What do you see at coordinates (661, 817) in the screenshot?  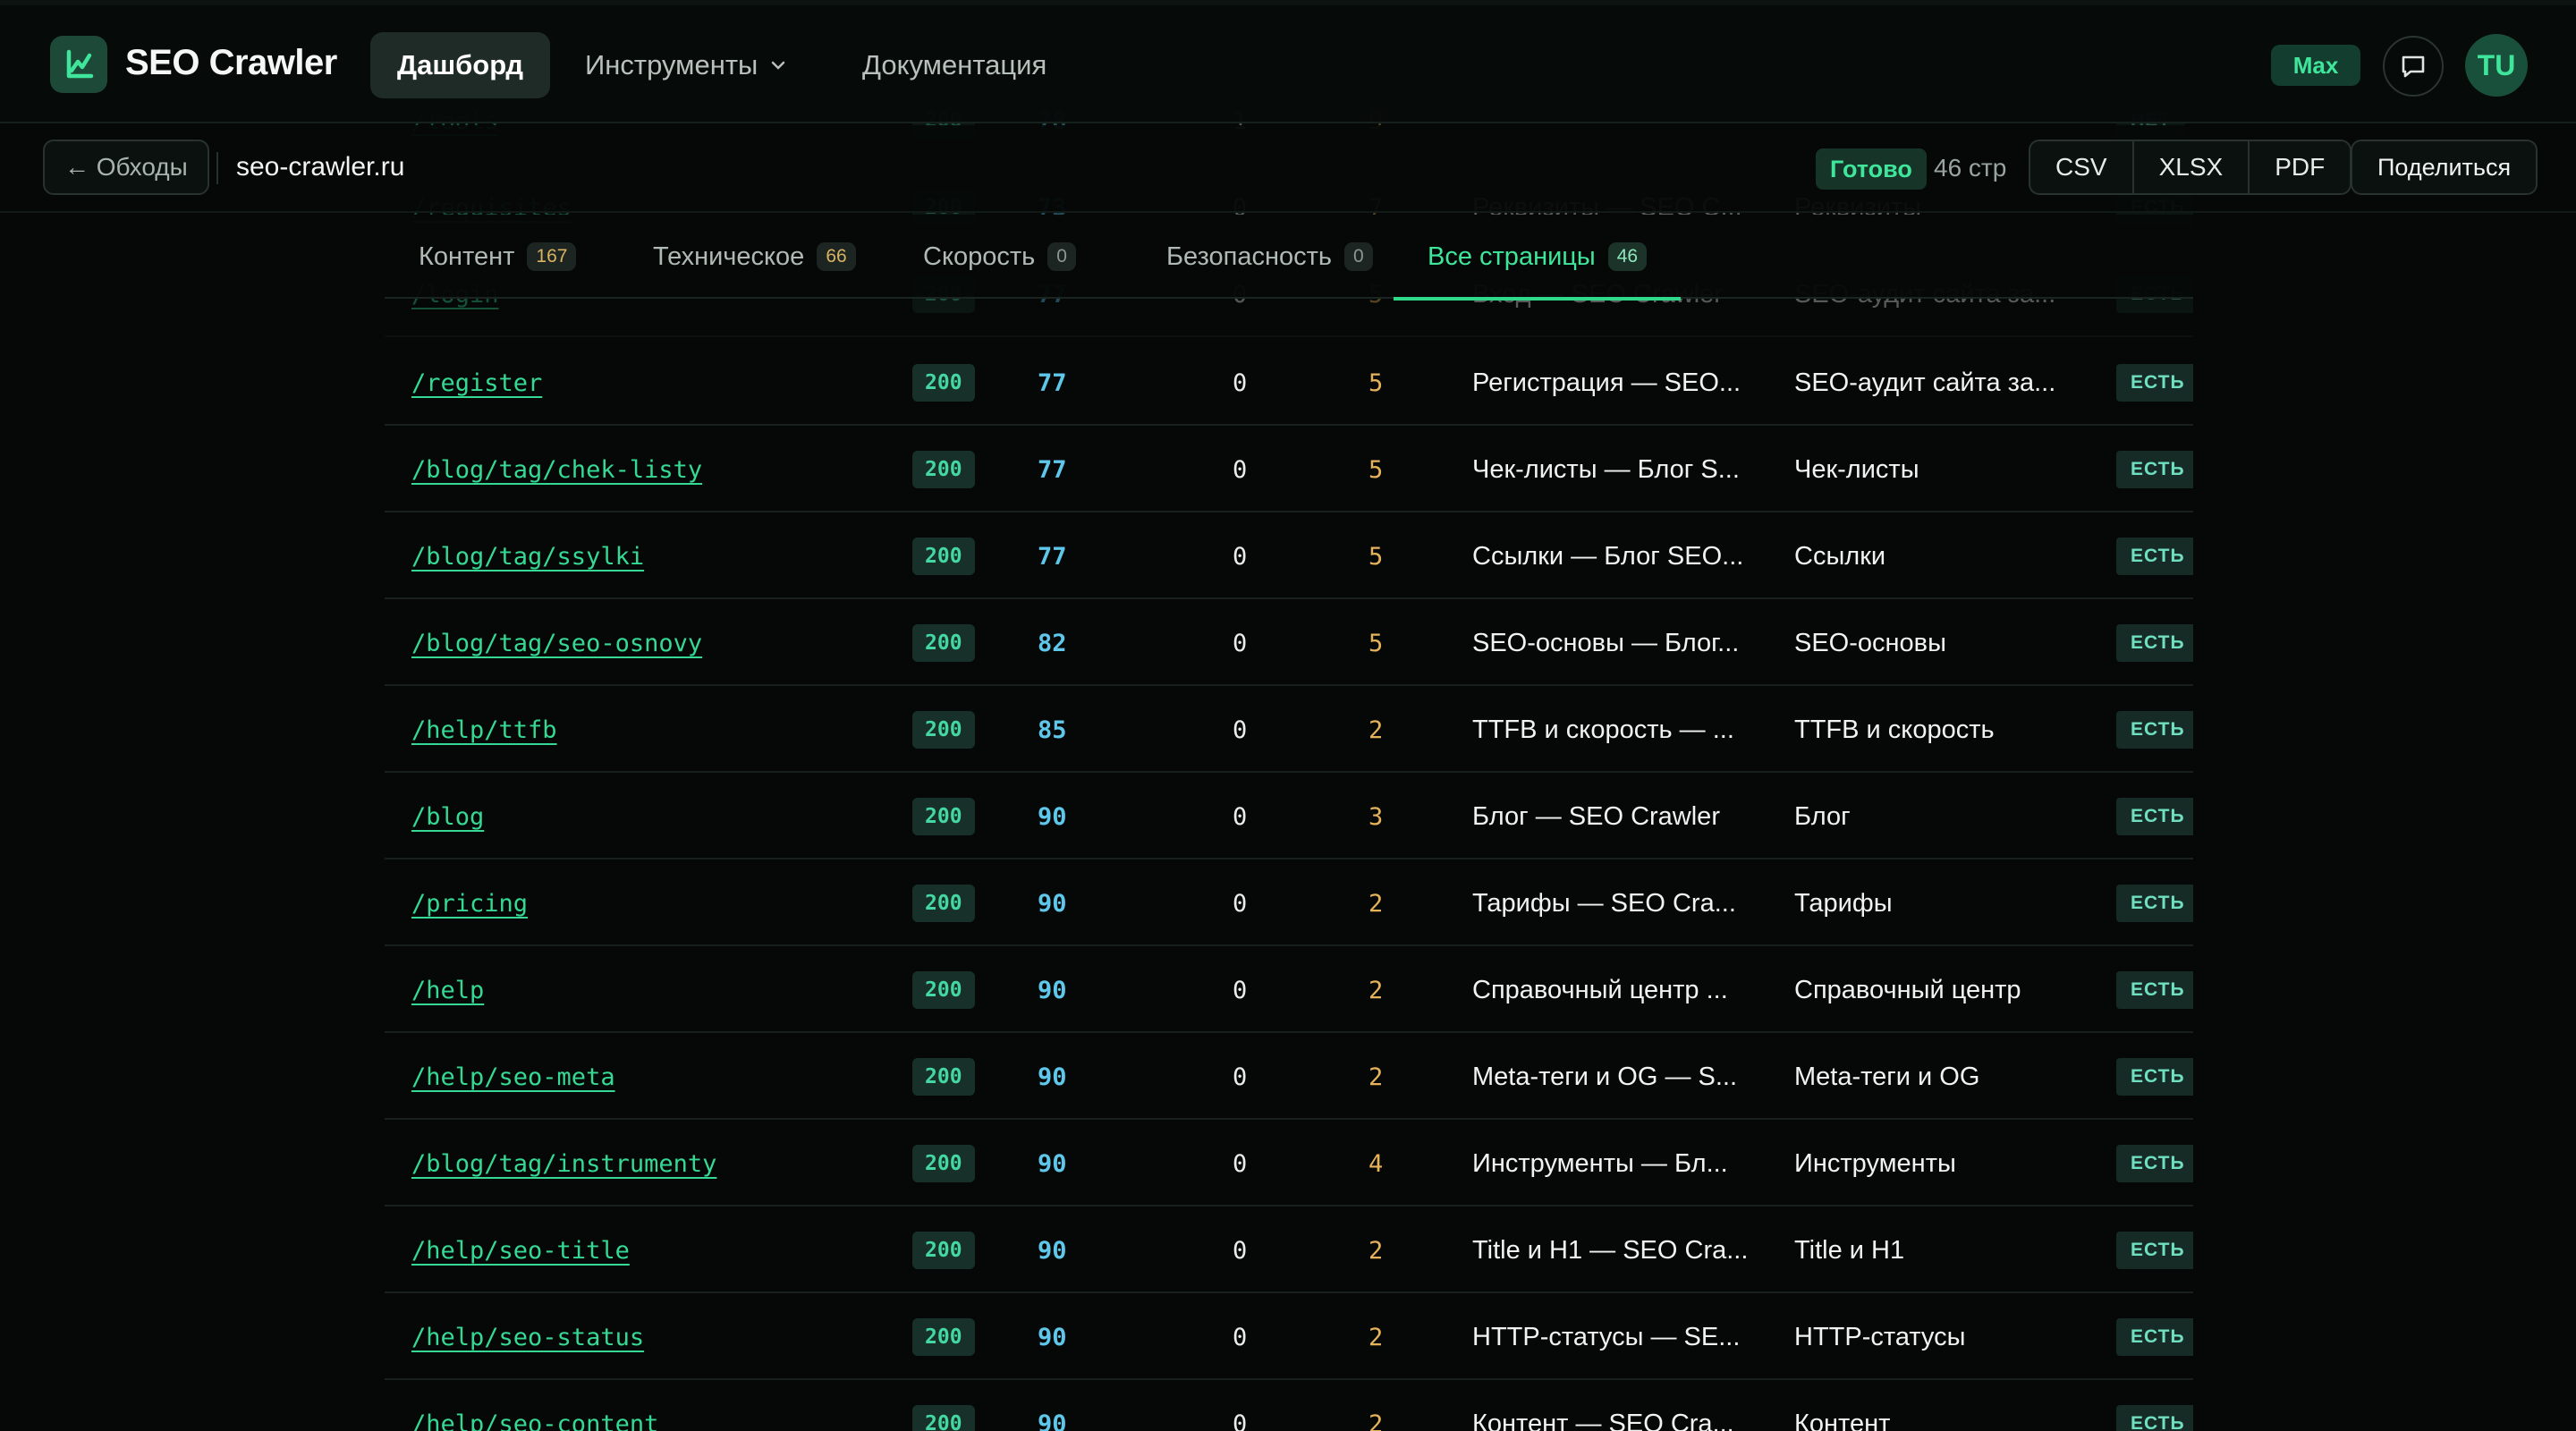 I see `page-url-link: /blog` at bounding box center [661, 817].